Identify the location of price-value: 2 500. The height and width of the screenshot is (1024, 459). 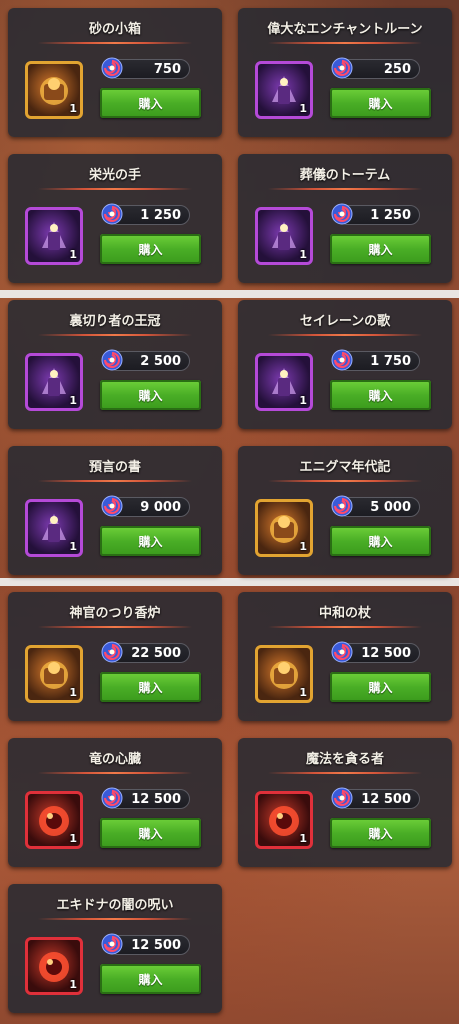
(160, 361).